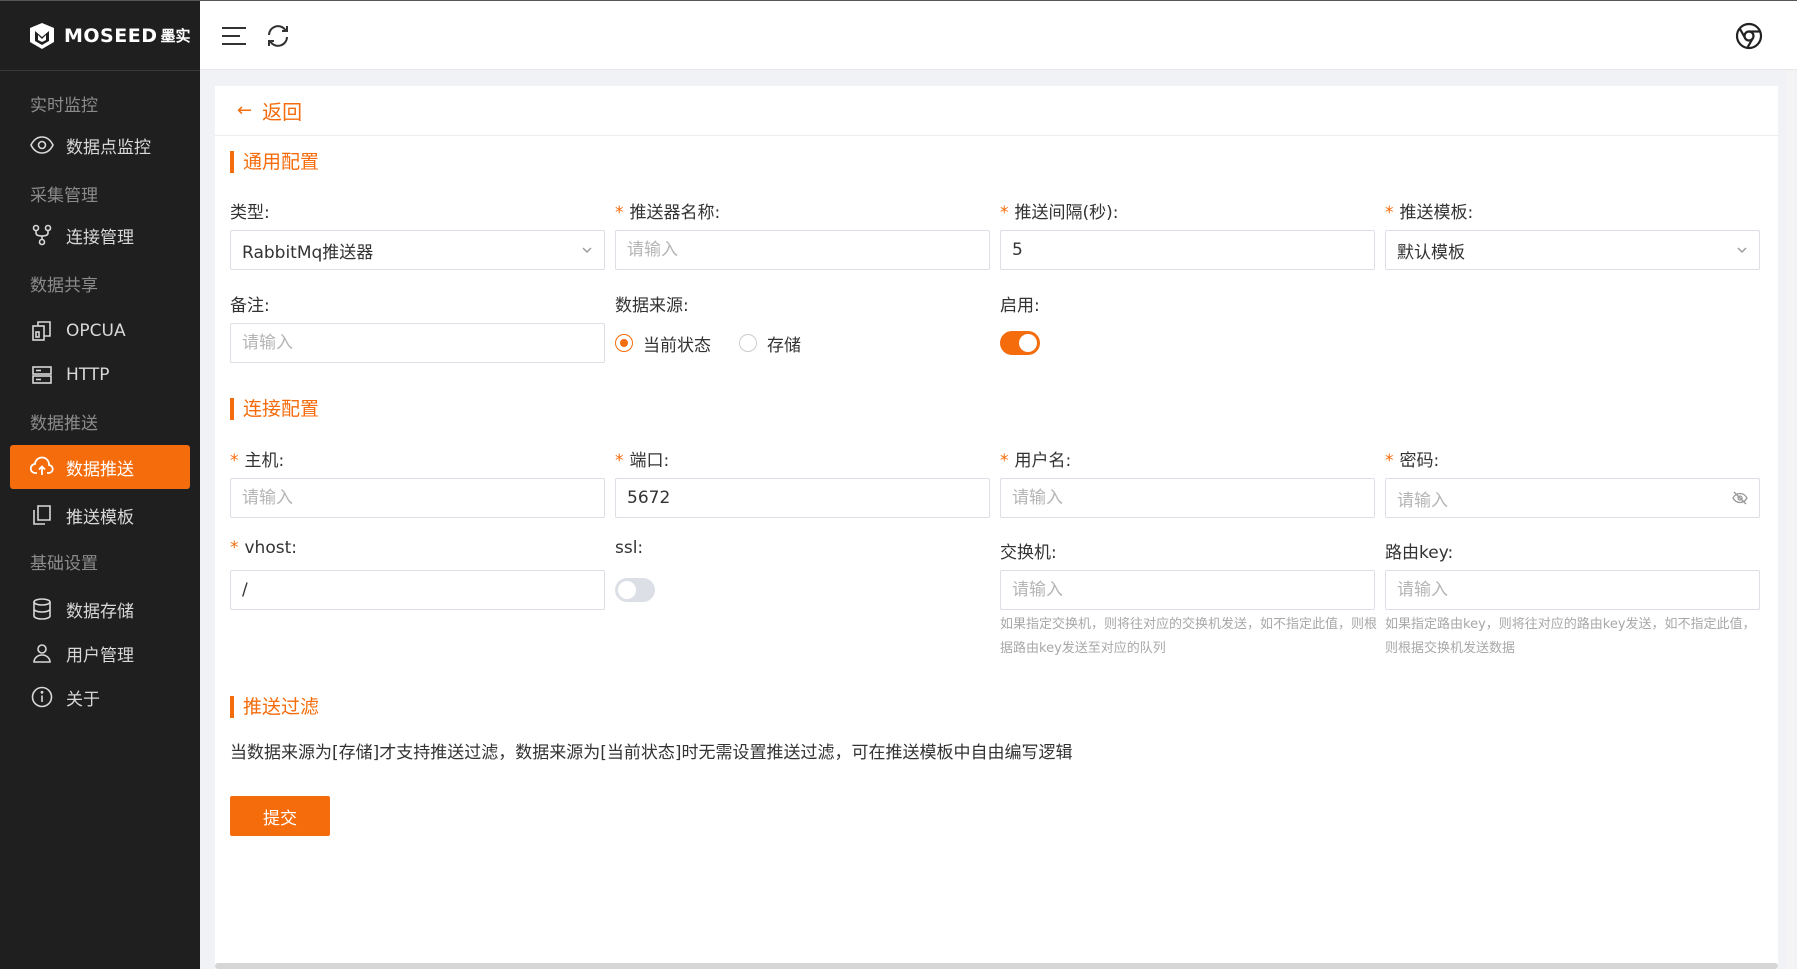 The image size is (1797, 969). Describe the element at coordinates (42, 331) in the screenshot. I see `copy-icon` at that location.